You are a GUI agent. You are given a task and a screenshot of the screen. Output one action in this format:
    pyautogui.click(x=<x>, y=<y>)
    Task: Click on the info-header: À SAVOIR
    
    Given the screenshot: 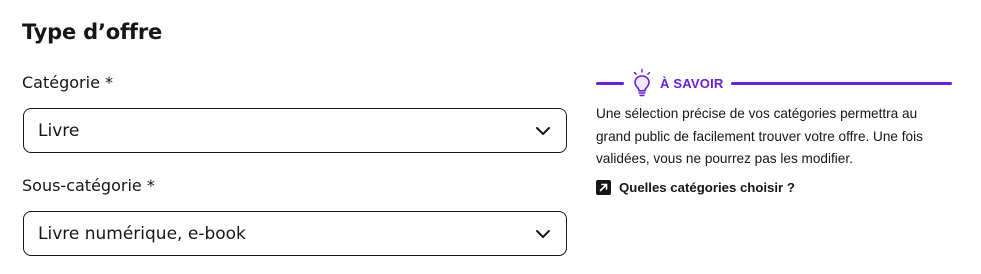 What is the action you would take?
    pyautogui.click(x=774, y=83)
    